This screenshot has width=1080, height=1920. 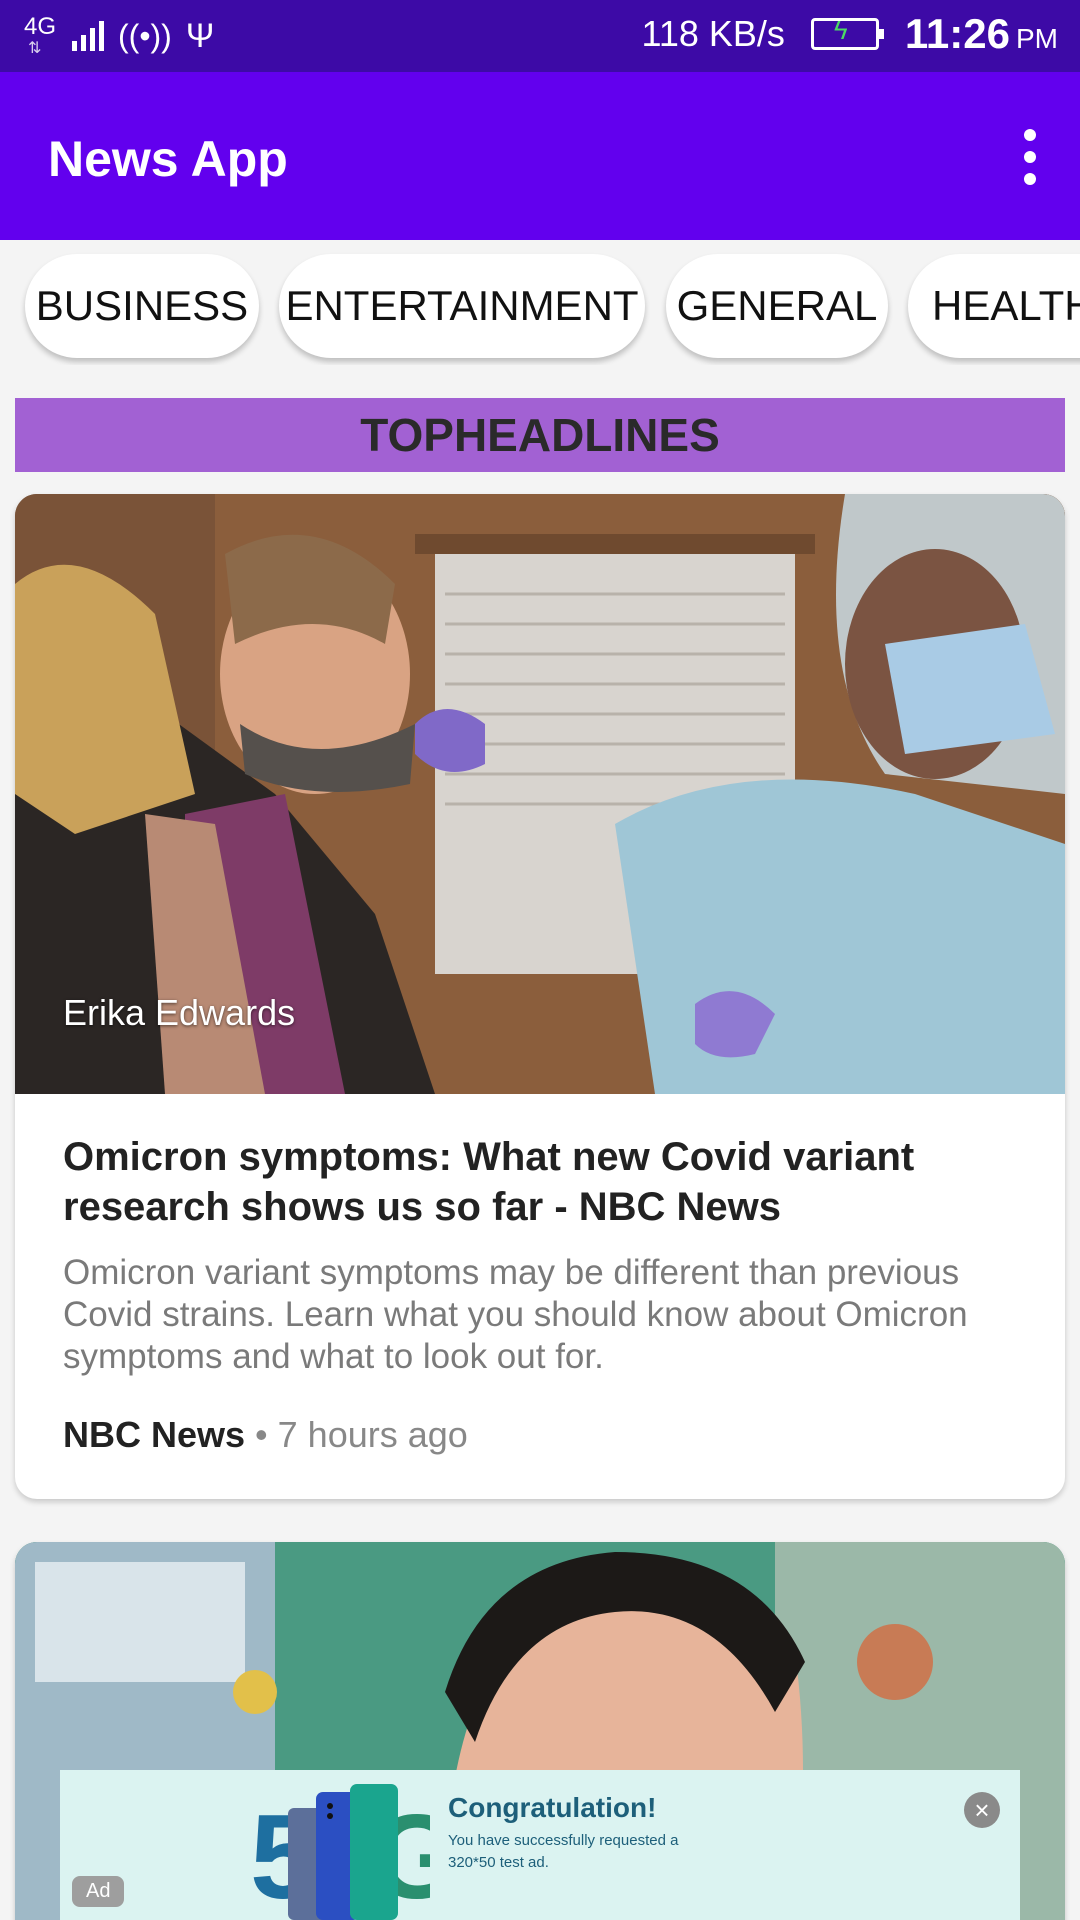 I want to click on section-header: TOPHEADLINES, so click(x=540, y=435).